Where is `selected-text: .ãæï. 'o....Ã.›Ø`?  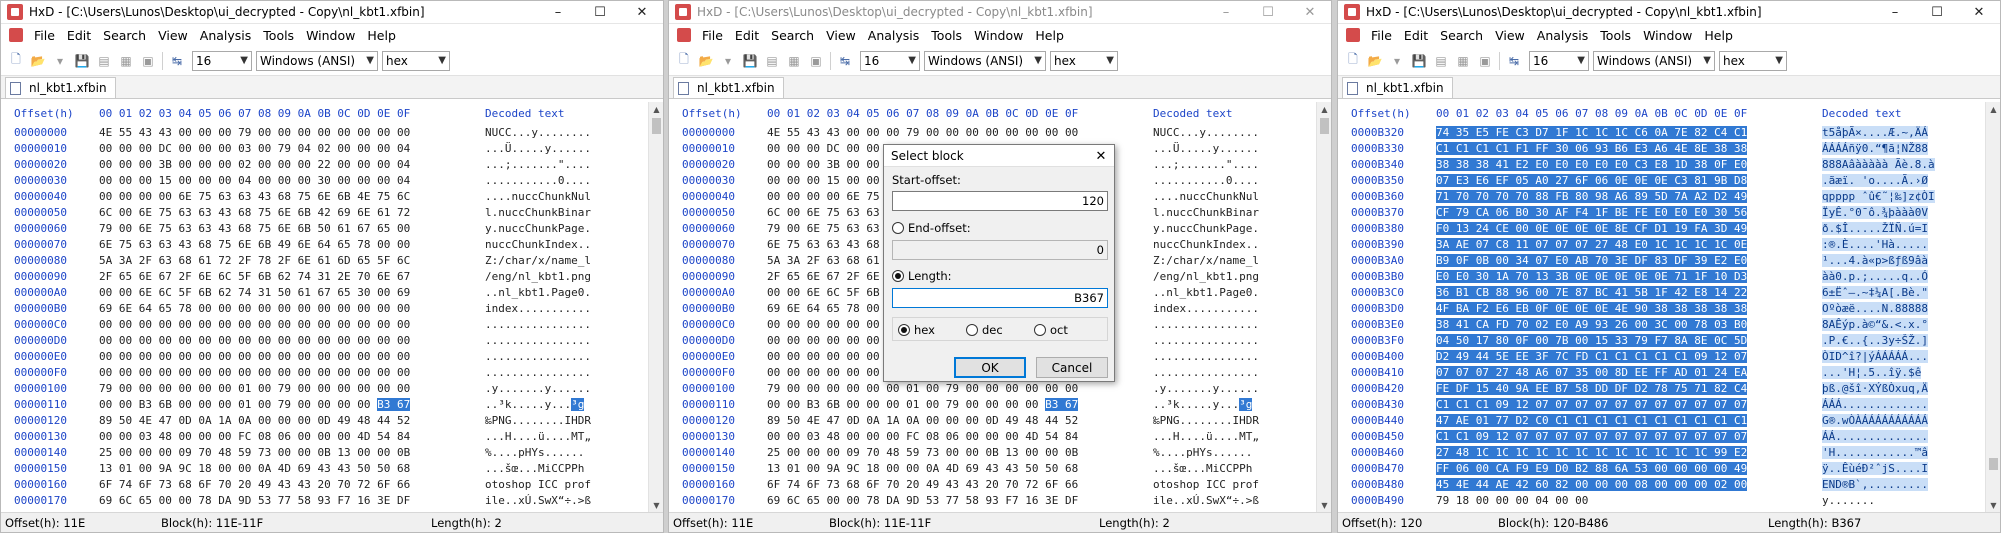 selected-text: .ãæï. 'o....Ã.›Ø is located at coordinates (1875, 180).